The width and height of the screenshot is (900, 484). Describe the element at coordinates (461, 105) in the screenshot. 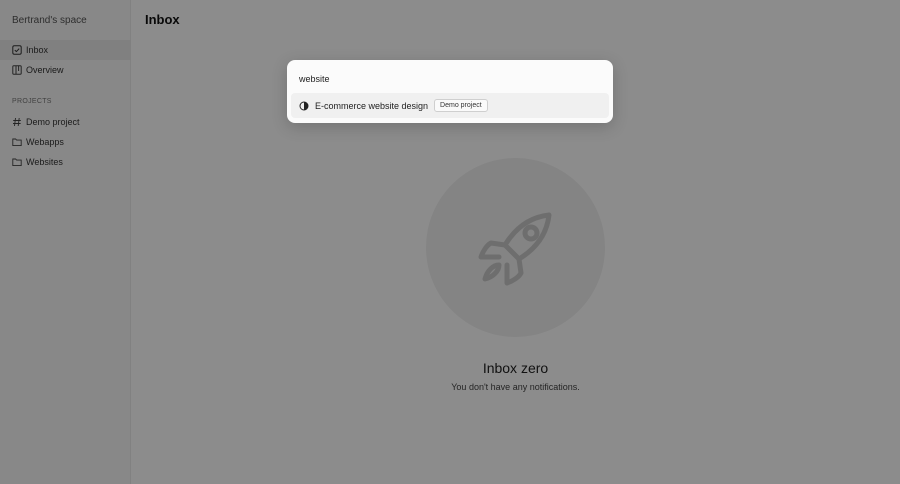

I see `project-badge: Demo project` at that location.